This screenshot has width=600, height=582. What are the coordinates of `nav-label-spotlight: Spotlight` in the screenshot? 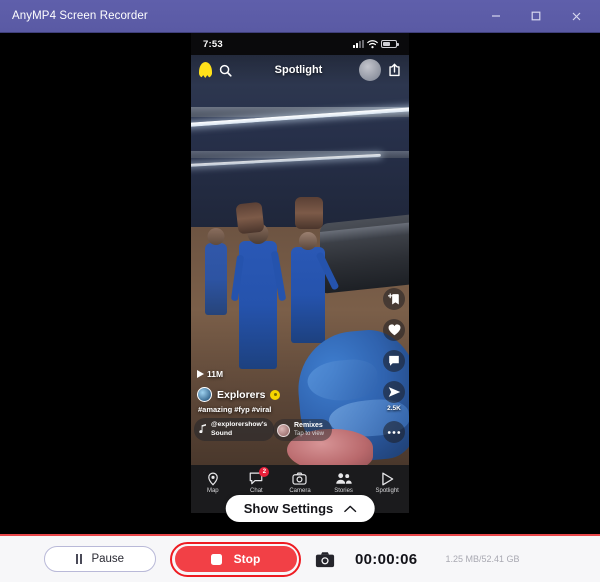 It's located at (387, 491).